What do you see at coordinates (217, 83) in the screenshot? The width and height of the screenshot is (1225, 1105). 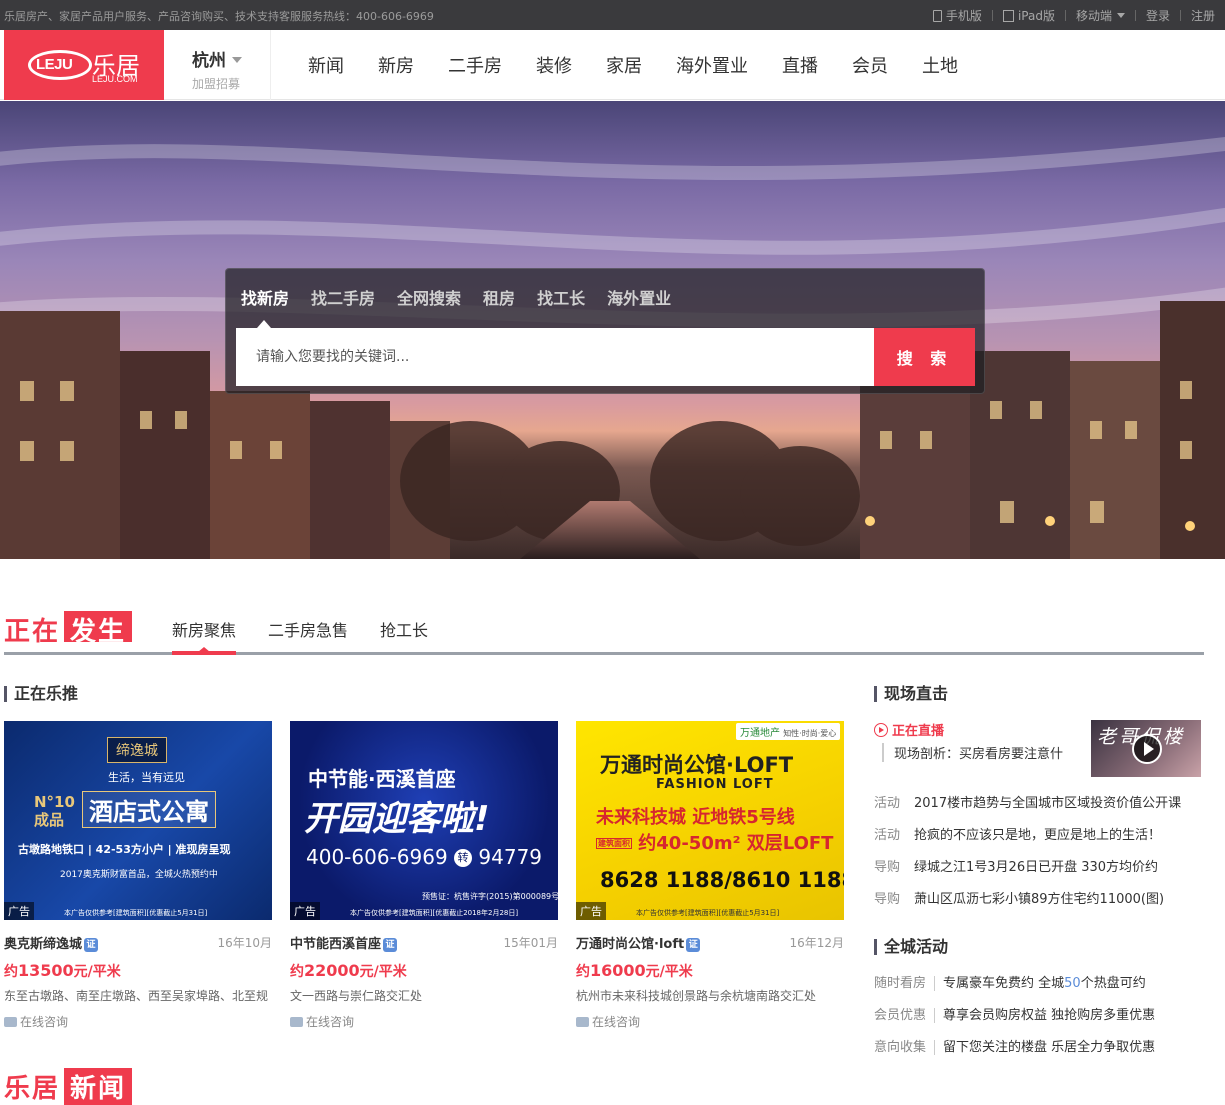 I see `franchise-link: 加盟招募` at bounding box center [217, 83].